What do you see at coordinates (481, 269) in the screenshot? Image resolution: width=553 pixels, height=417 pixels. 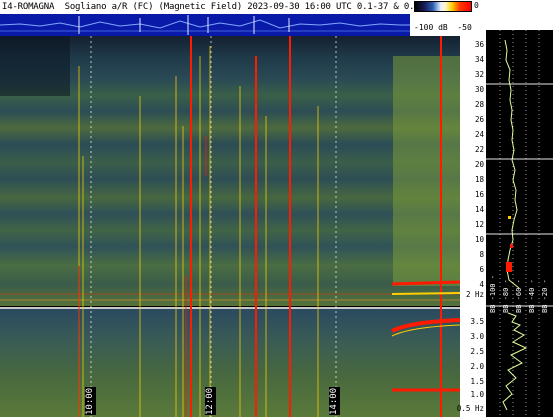 I see `freq-tick: 6` at bounding box center [481, 269].